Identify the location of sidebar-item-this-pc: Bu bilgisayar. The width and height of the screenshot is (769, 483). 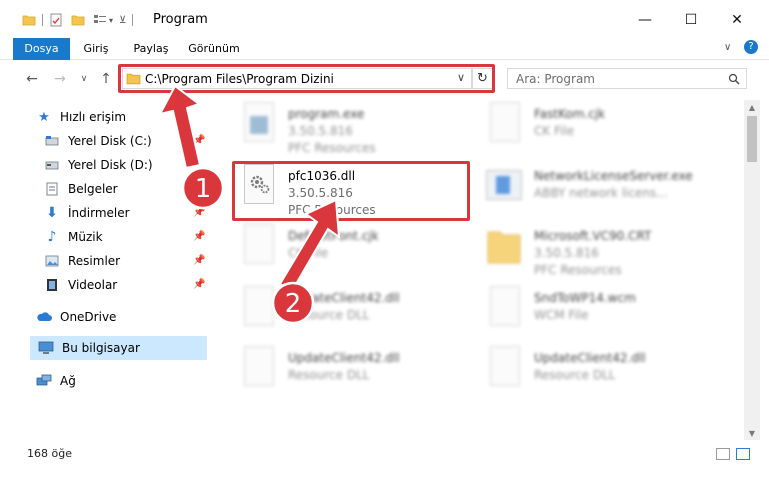
(118, 348).